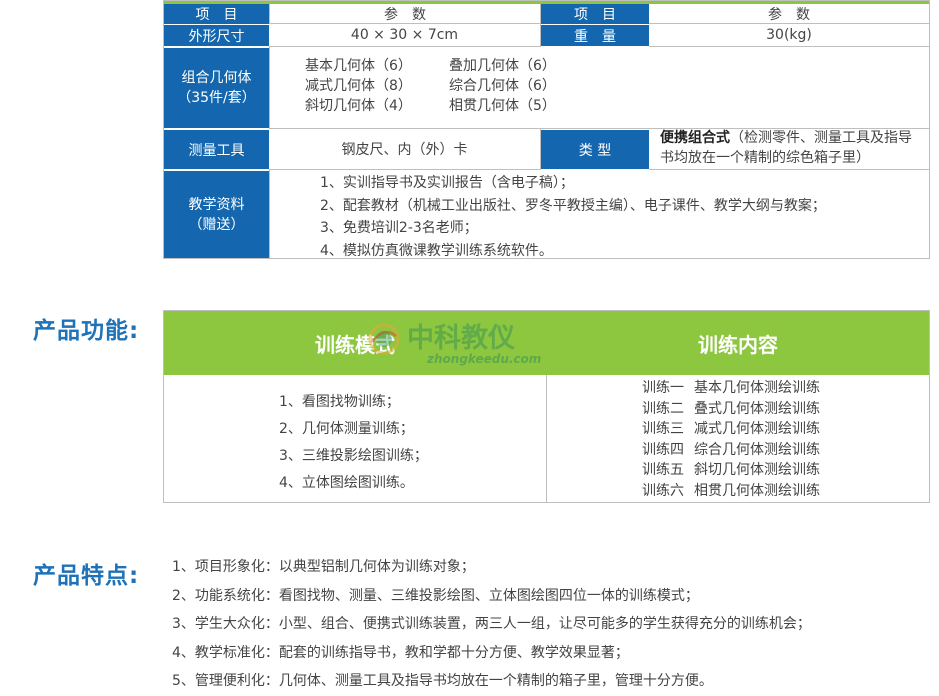  I want to click on size-value: 40 × 30 × 7cm, so click(405, 35).